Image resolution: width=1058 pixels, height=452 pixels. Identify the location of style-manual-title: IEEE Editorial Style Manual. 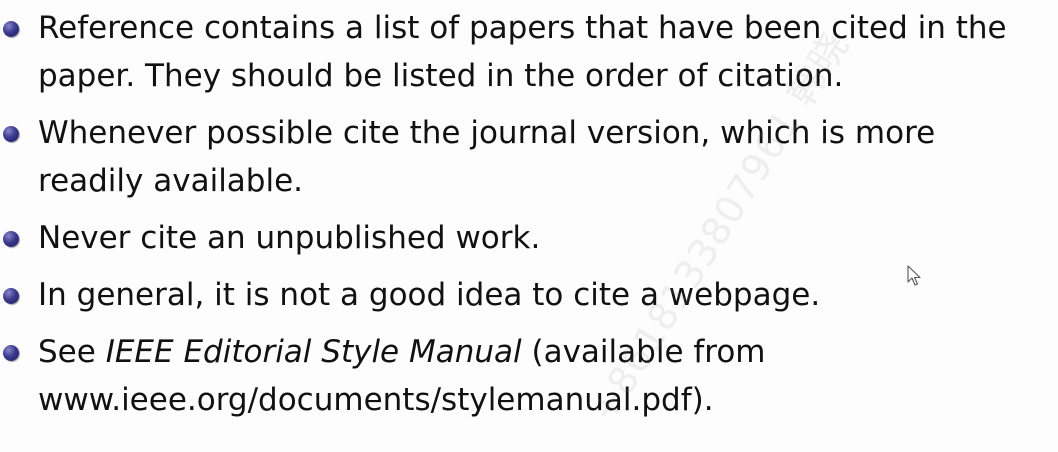
(313, 352).